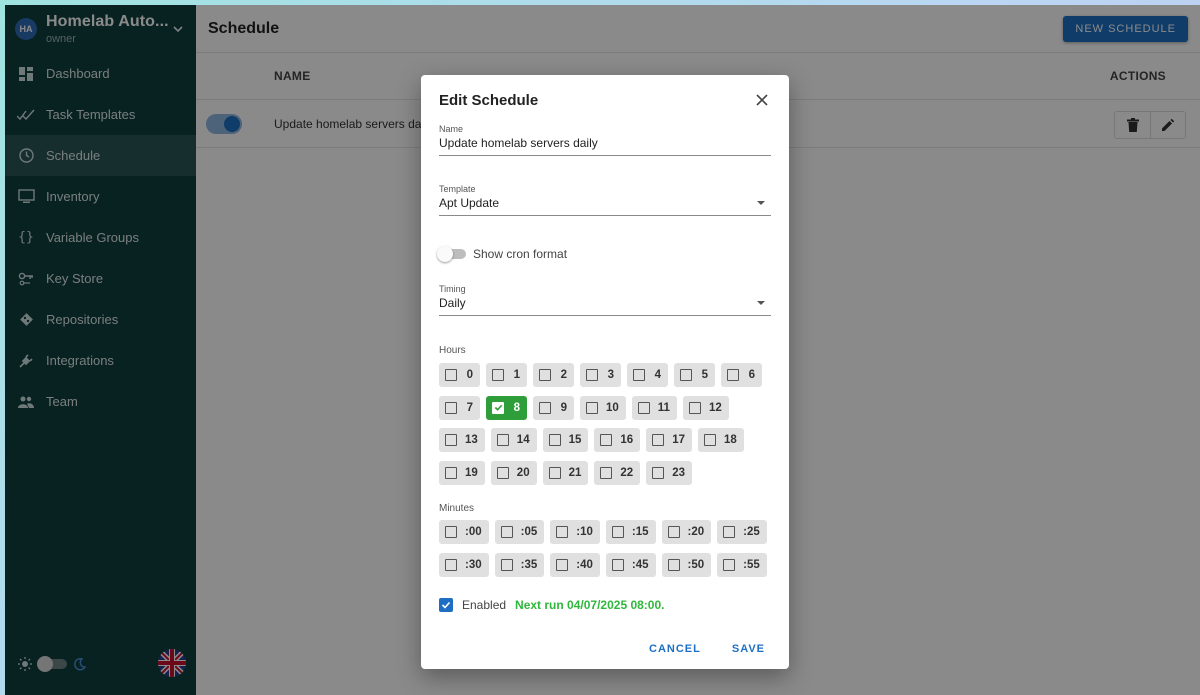  I want to click on hours-chip: 15, so click(565, 440).